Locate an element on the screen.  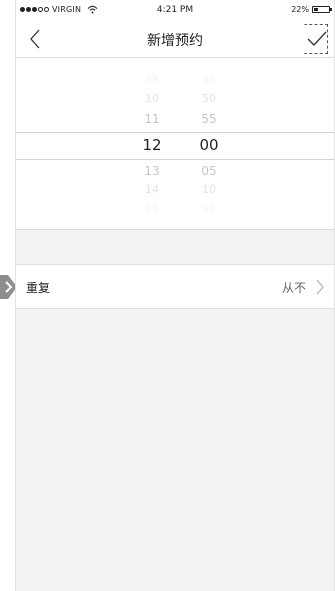
repeat-setting-row: 重复 从不 is located at coordinates (175, 286).